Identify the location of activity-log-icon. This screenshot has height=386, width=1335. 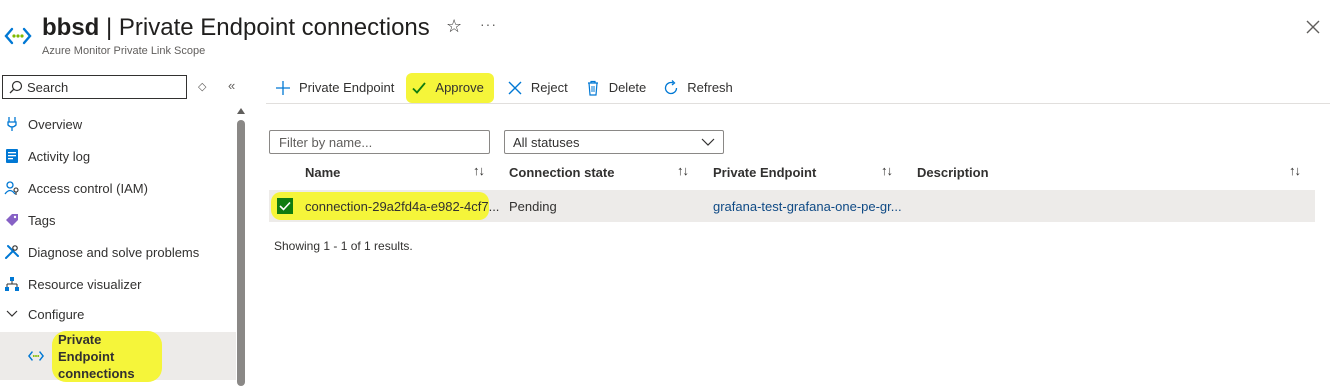
(12, 156).